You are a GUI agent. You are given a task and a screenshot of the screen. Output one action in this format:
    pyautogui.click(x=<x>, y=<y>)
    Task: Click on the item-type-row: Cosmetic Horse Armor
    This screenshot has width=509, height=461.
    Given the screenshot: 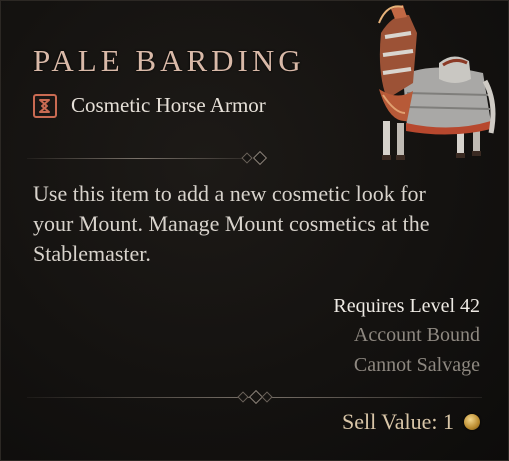 What is the action you would take?
    pyautogui.click(x=149, y=105)
    